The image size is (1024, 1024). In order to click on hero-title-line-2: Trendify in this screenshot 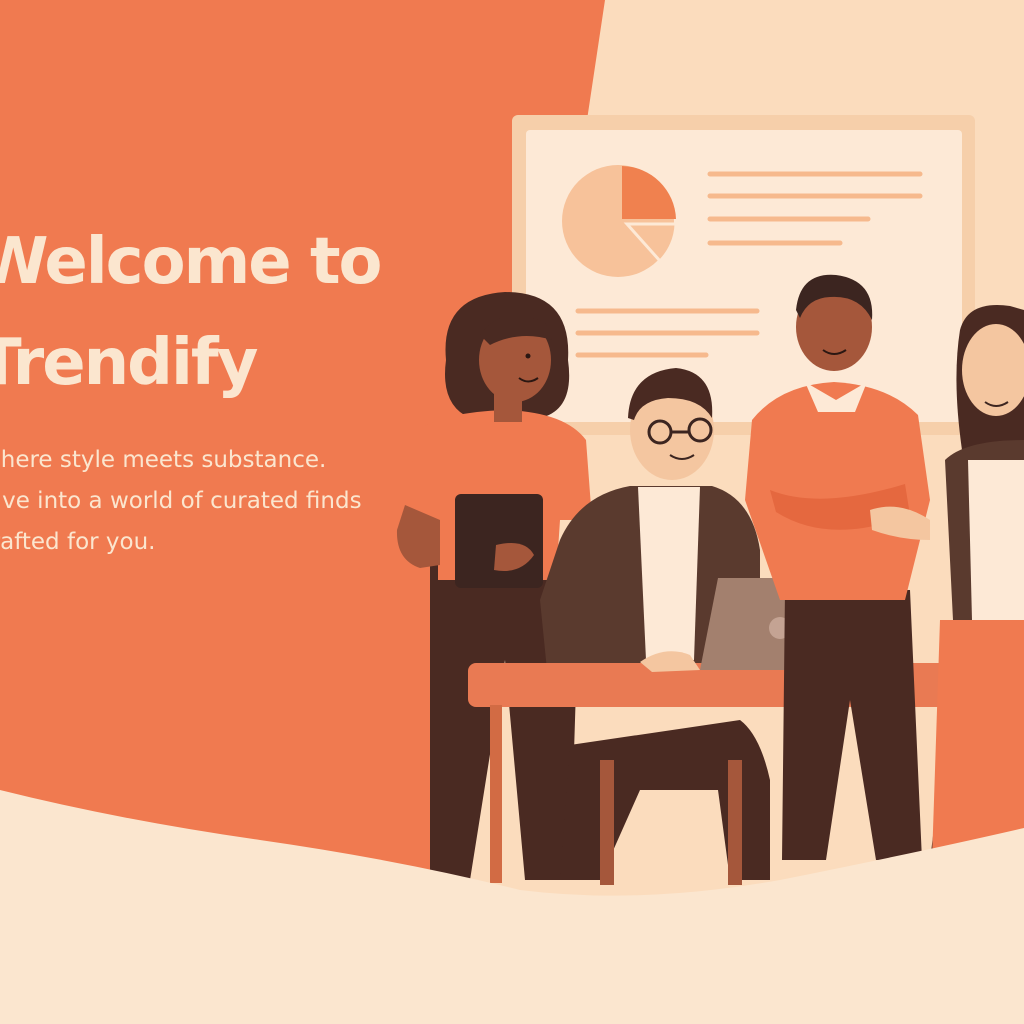, I will do `click(129, 363)`.